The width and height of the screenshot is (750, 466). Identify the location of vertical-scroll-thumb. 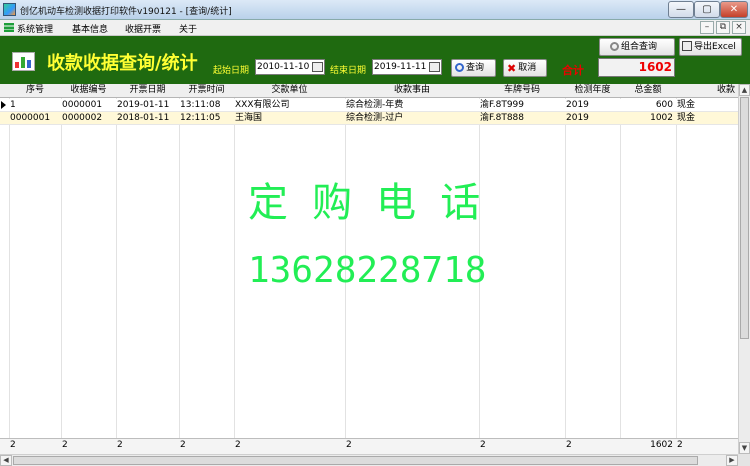
(744, 218).